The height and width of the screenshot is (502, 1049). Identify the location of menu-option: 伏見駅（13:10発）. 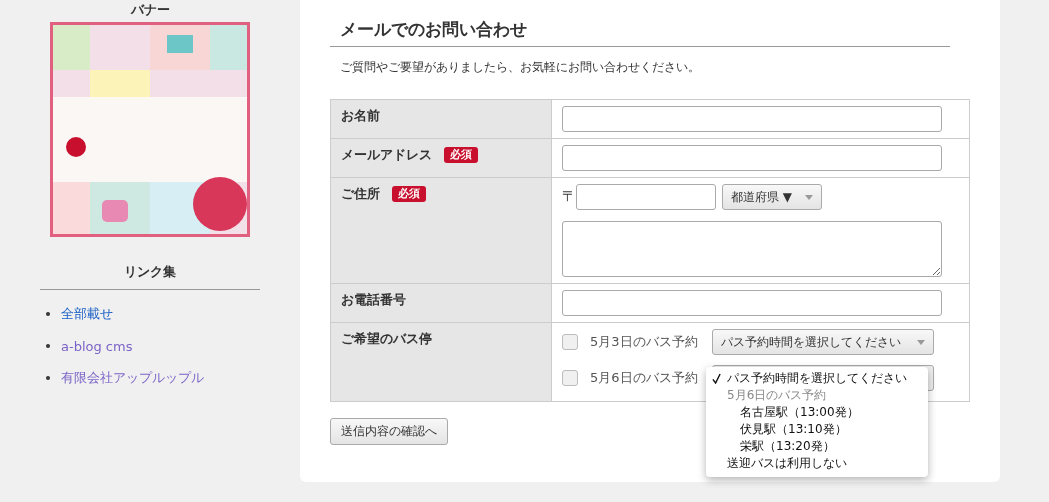
(817, 429).